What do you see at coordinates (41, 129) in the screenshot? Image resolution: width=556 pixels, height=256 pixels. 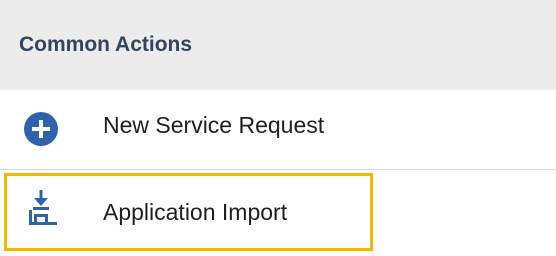 I see `plus-circle-icon` at bounding box center [41, 129].